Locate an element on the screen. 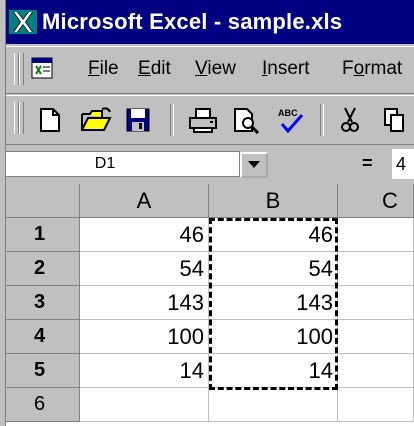  cell-b2: 54 is located at coordinates (273, 269).